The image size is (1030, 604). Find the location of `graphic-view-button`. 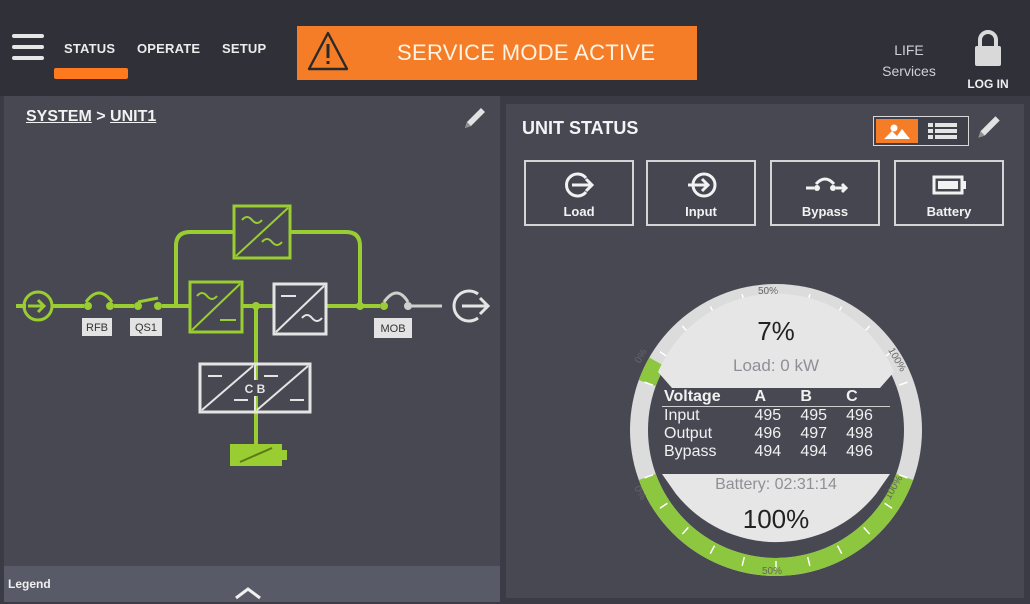

graphic-view-button is located at coordinates (897, 131).